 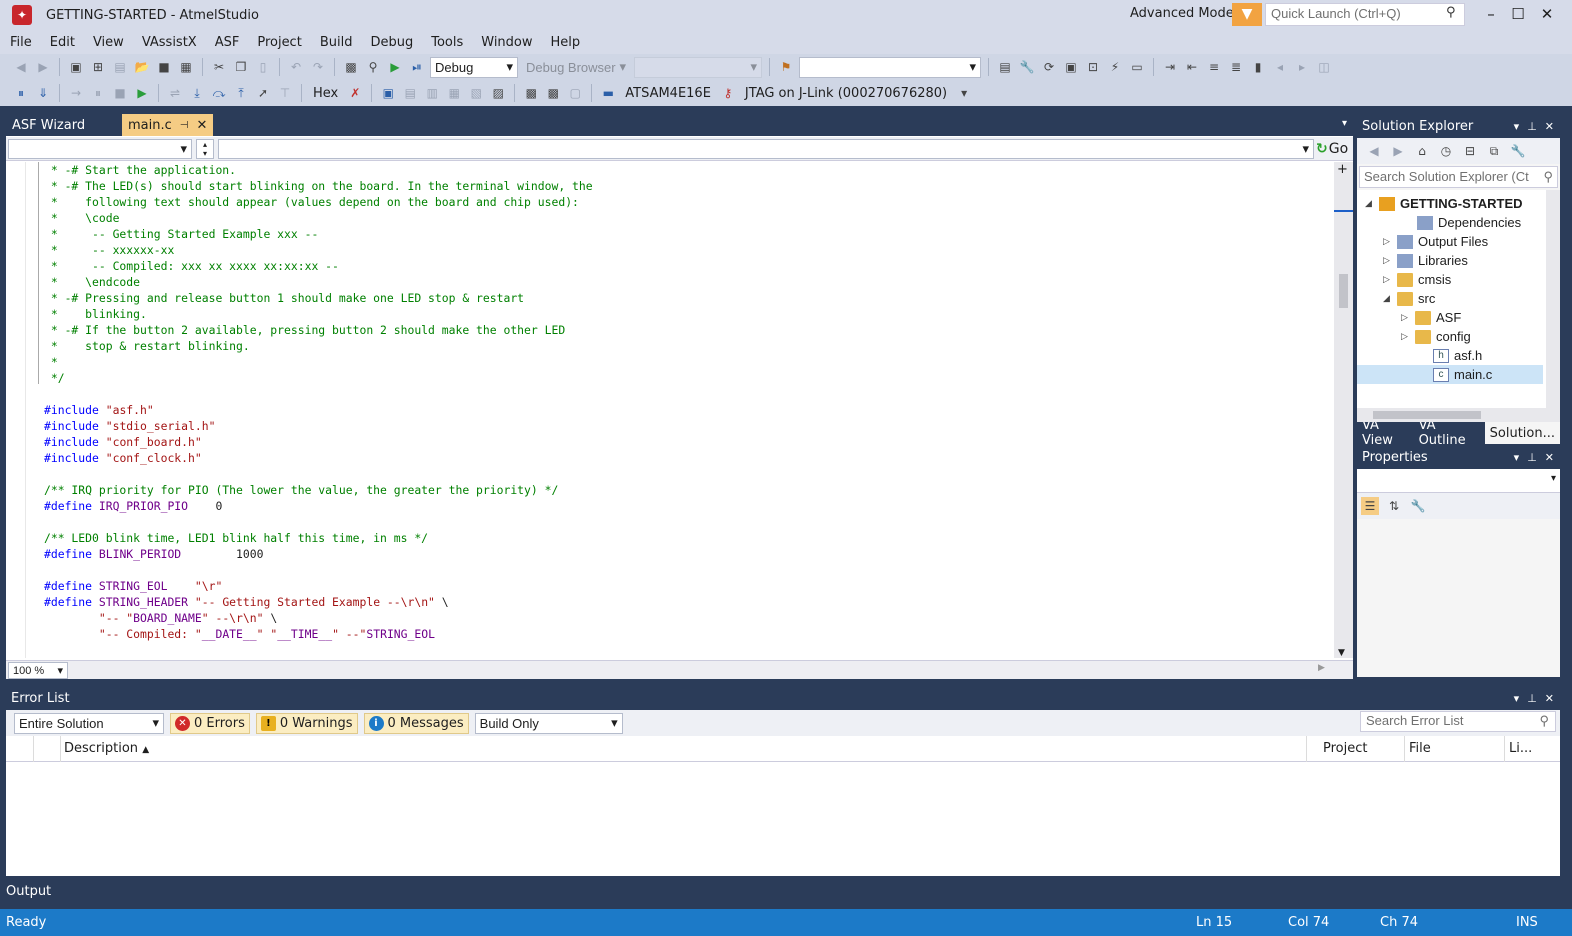 I want to click on step-out-icon: ⤒, so click(x=241, y=93).